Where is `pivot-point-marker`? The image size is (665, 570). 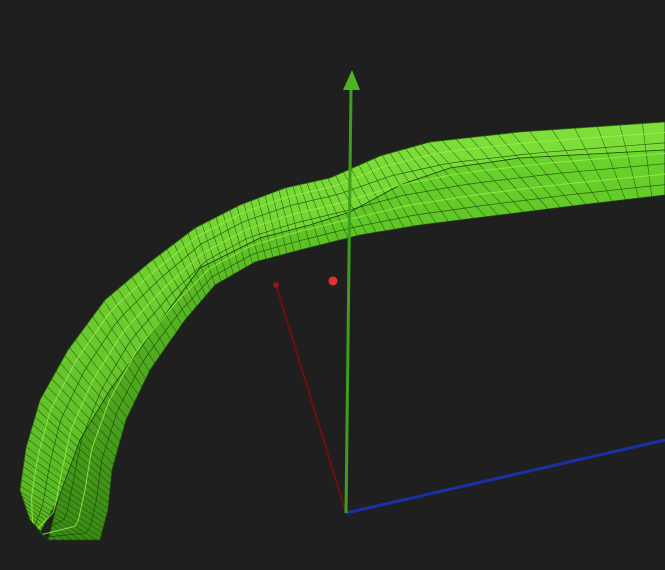
pivot-point-marker is located at coordinates (333, 281).